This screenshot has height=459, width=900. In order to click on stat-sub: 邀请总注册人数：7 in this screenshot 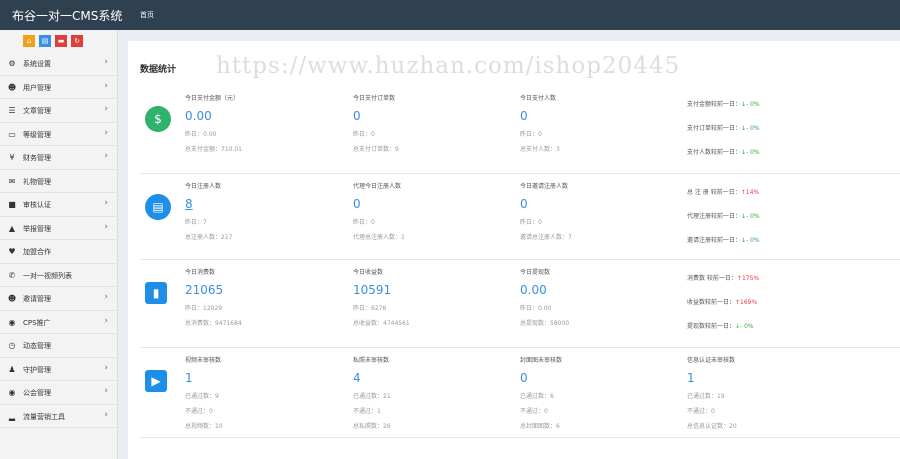, I will do `click(546, 237)`.